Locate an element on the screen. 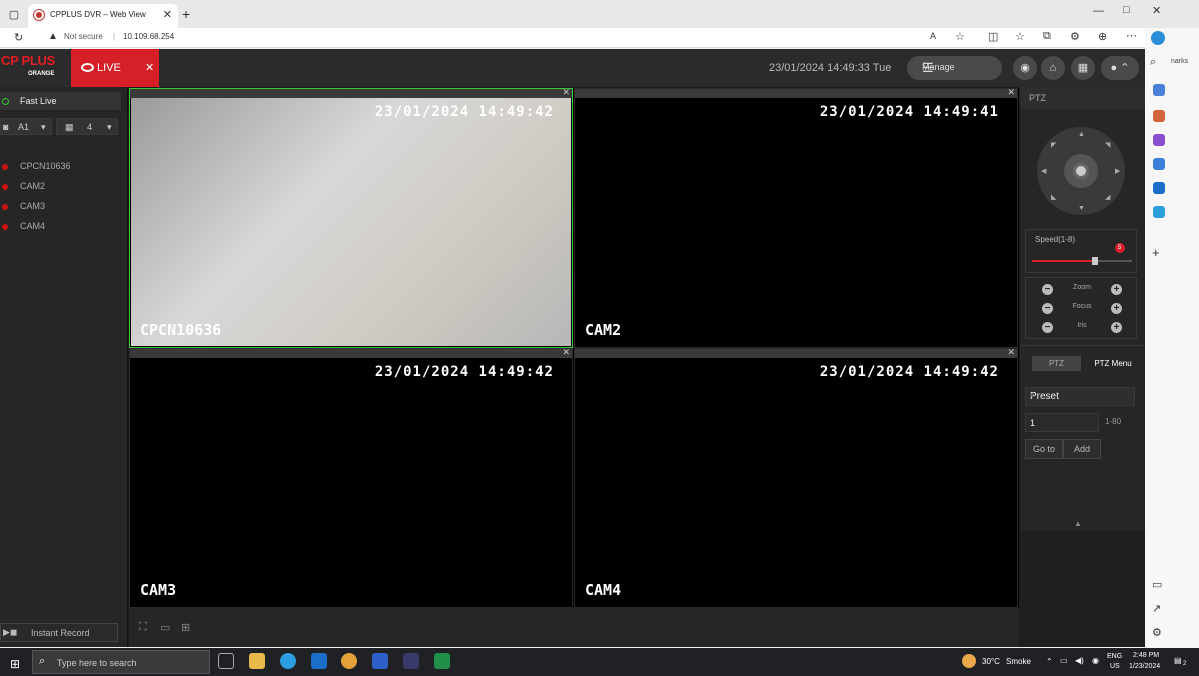 The height and width of the screenshot is (676, 1199). windows-start-icon: ⊞ is located at coordinates (15, 664).